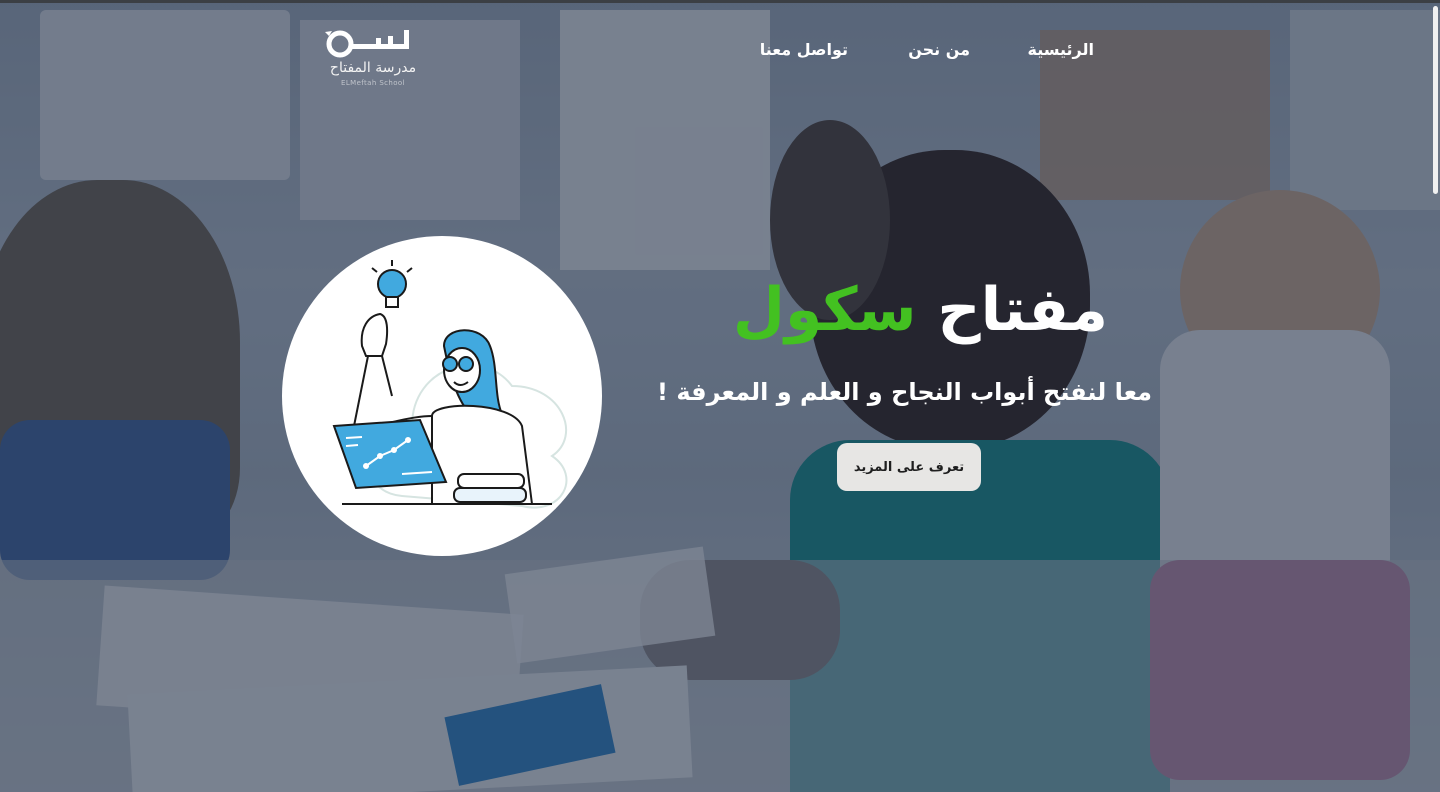  Describe the element at coordinates (824, 310) in the screenshot. I see `hero-title-accent: سكول` at that location.